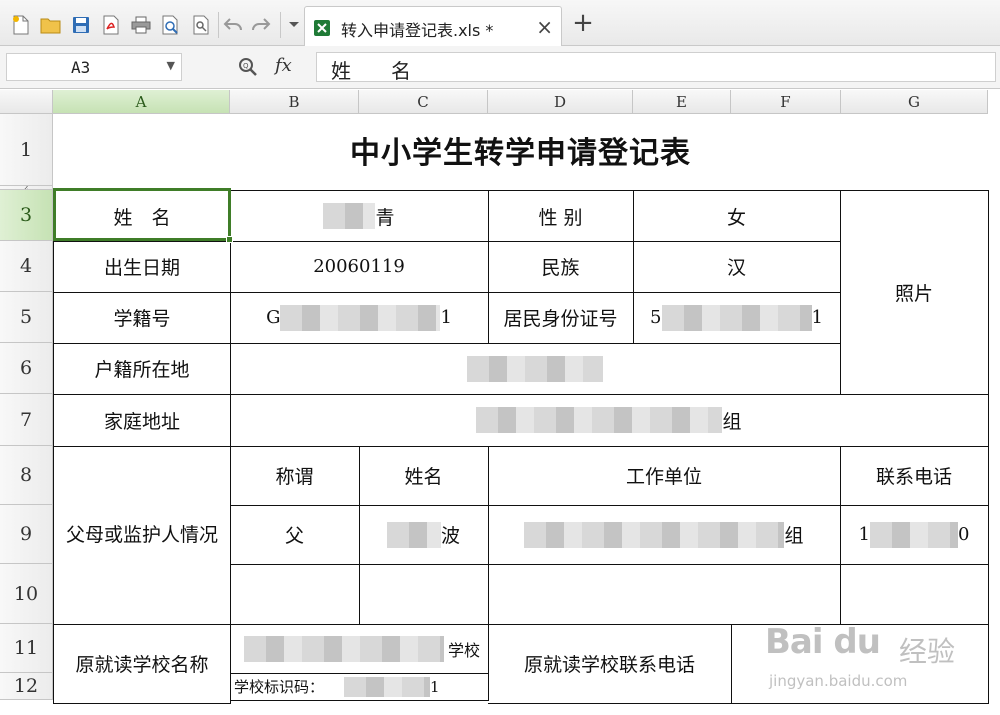 Image resolution: width=1000 pixels, height=715 pixels. What do you see at coordinates (201, 25) in the screenshot?
I see `preview-icon` at bounding box center [201, 25].